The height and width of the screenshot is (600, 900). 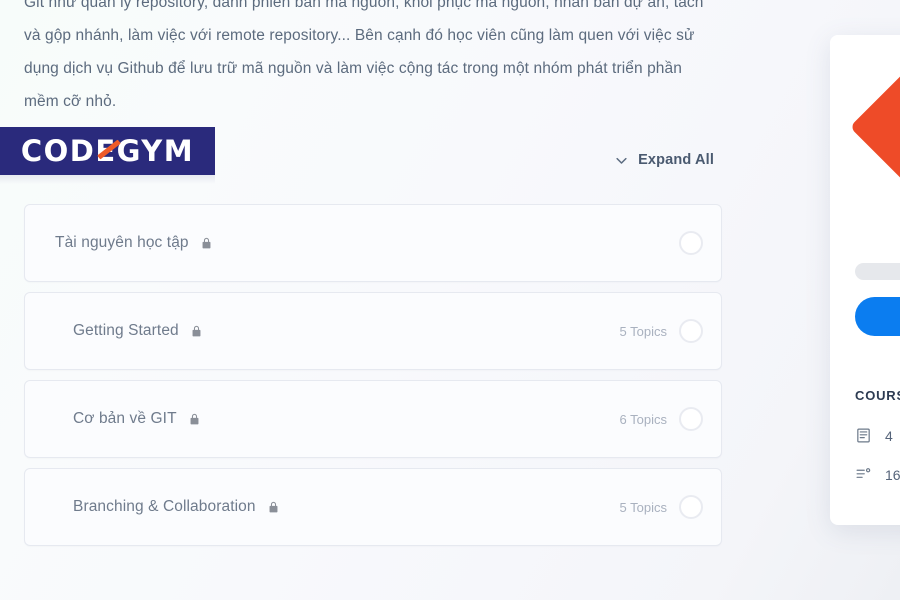 I want to click on expand-all-button: Expand All, so click(x=664, y=160).